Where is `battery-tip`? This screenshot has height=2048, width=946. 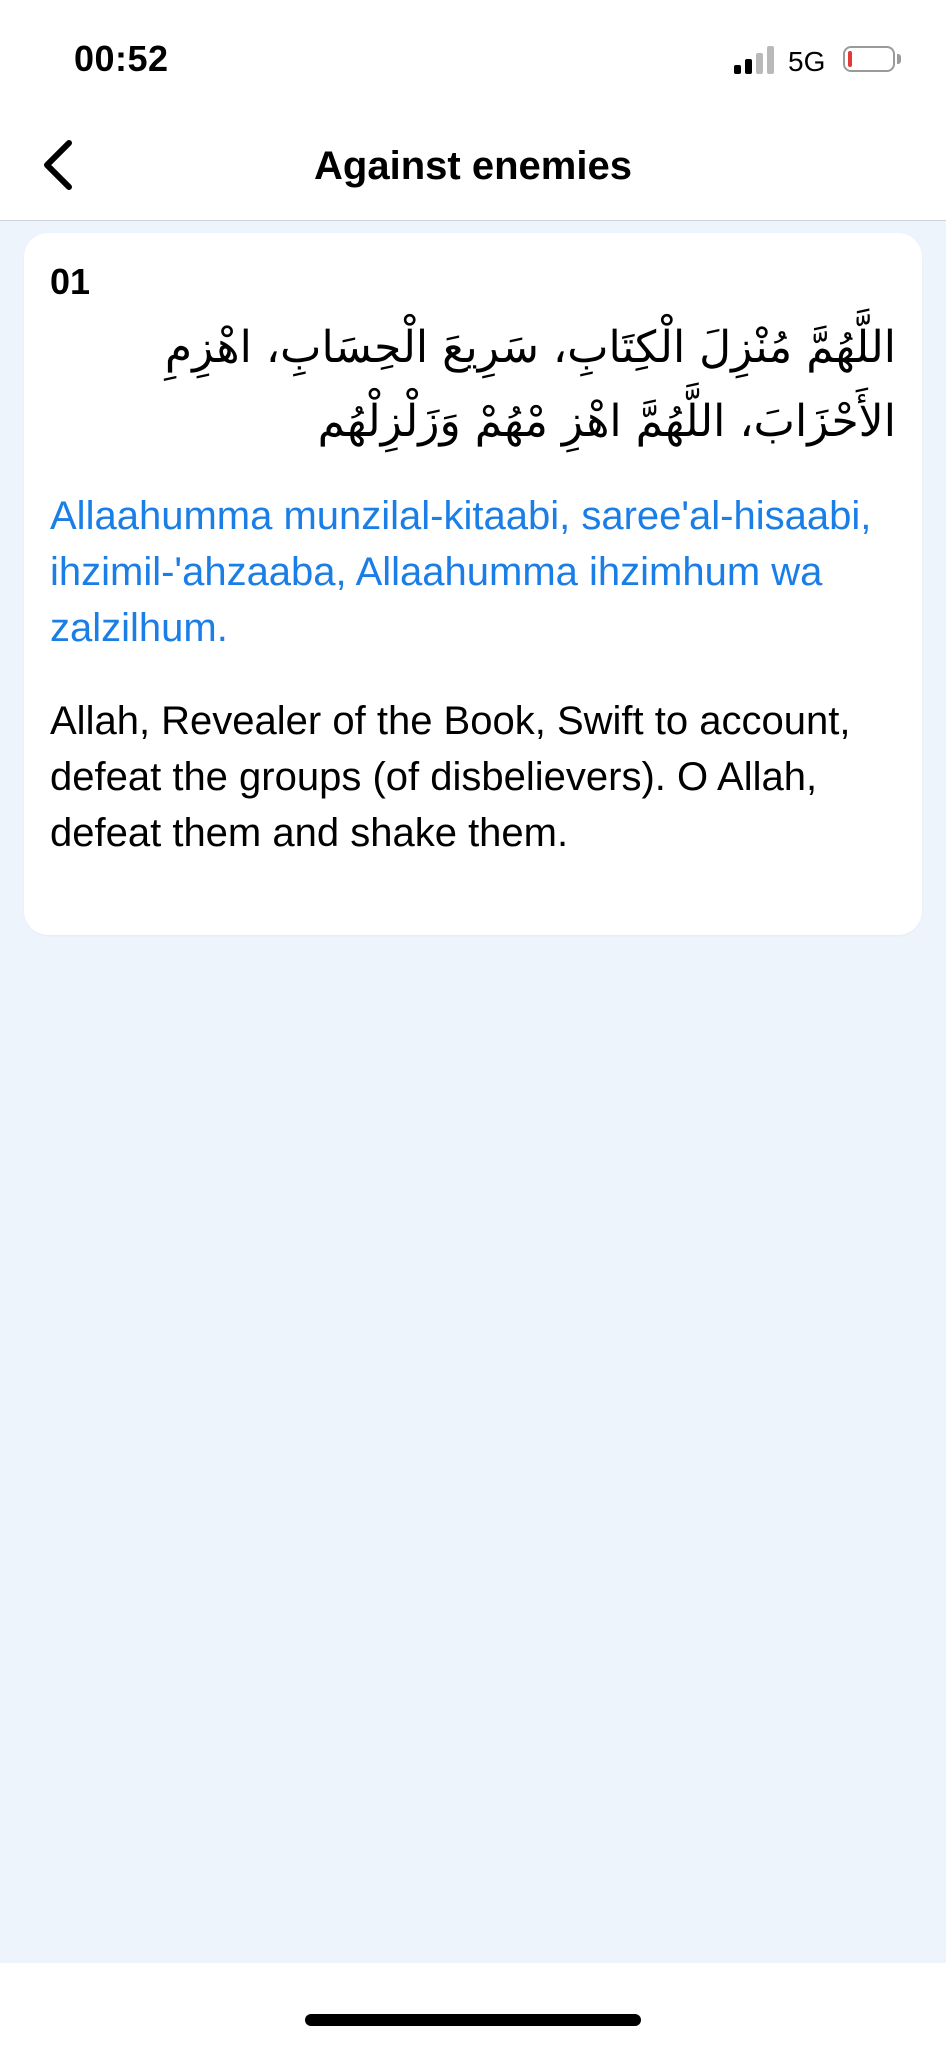 battery-tip is located at coordinates (899, 59).